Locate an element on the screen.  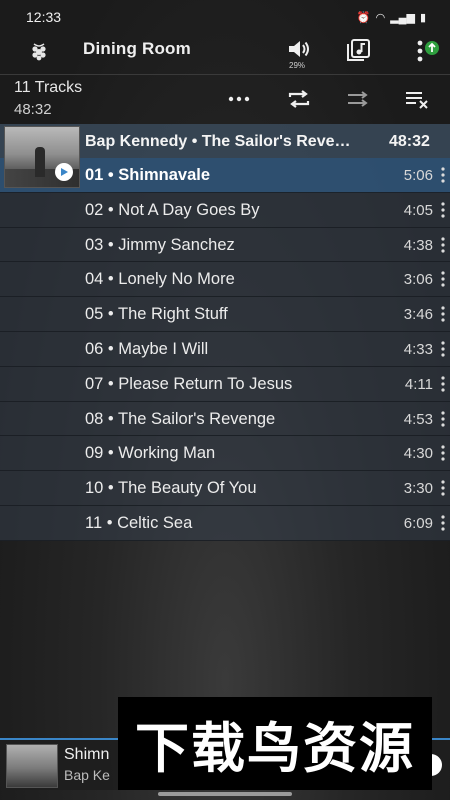
track-row: 06 • Maybe I Will 4:33 is located at coordinates (225, 349).